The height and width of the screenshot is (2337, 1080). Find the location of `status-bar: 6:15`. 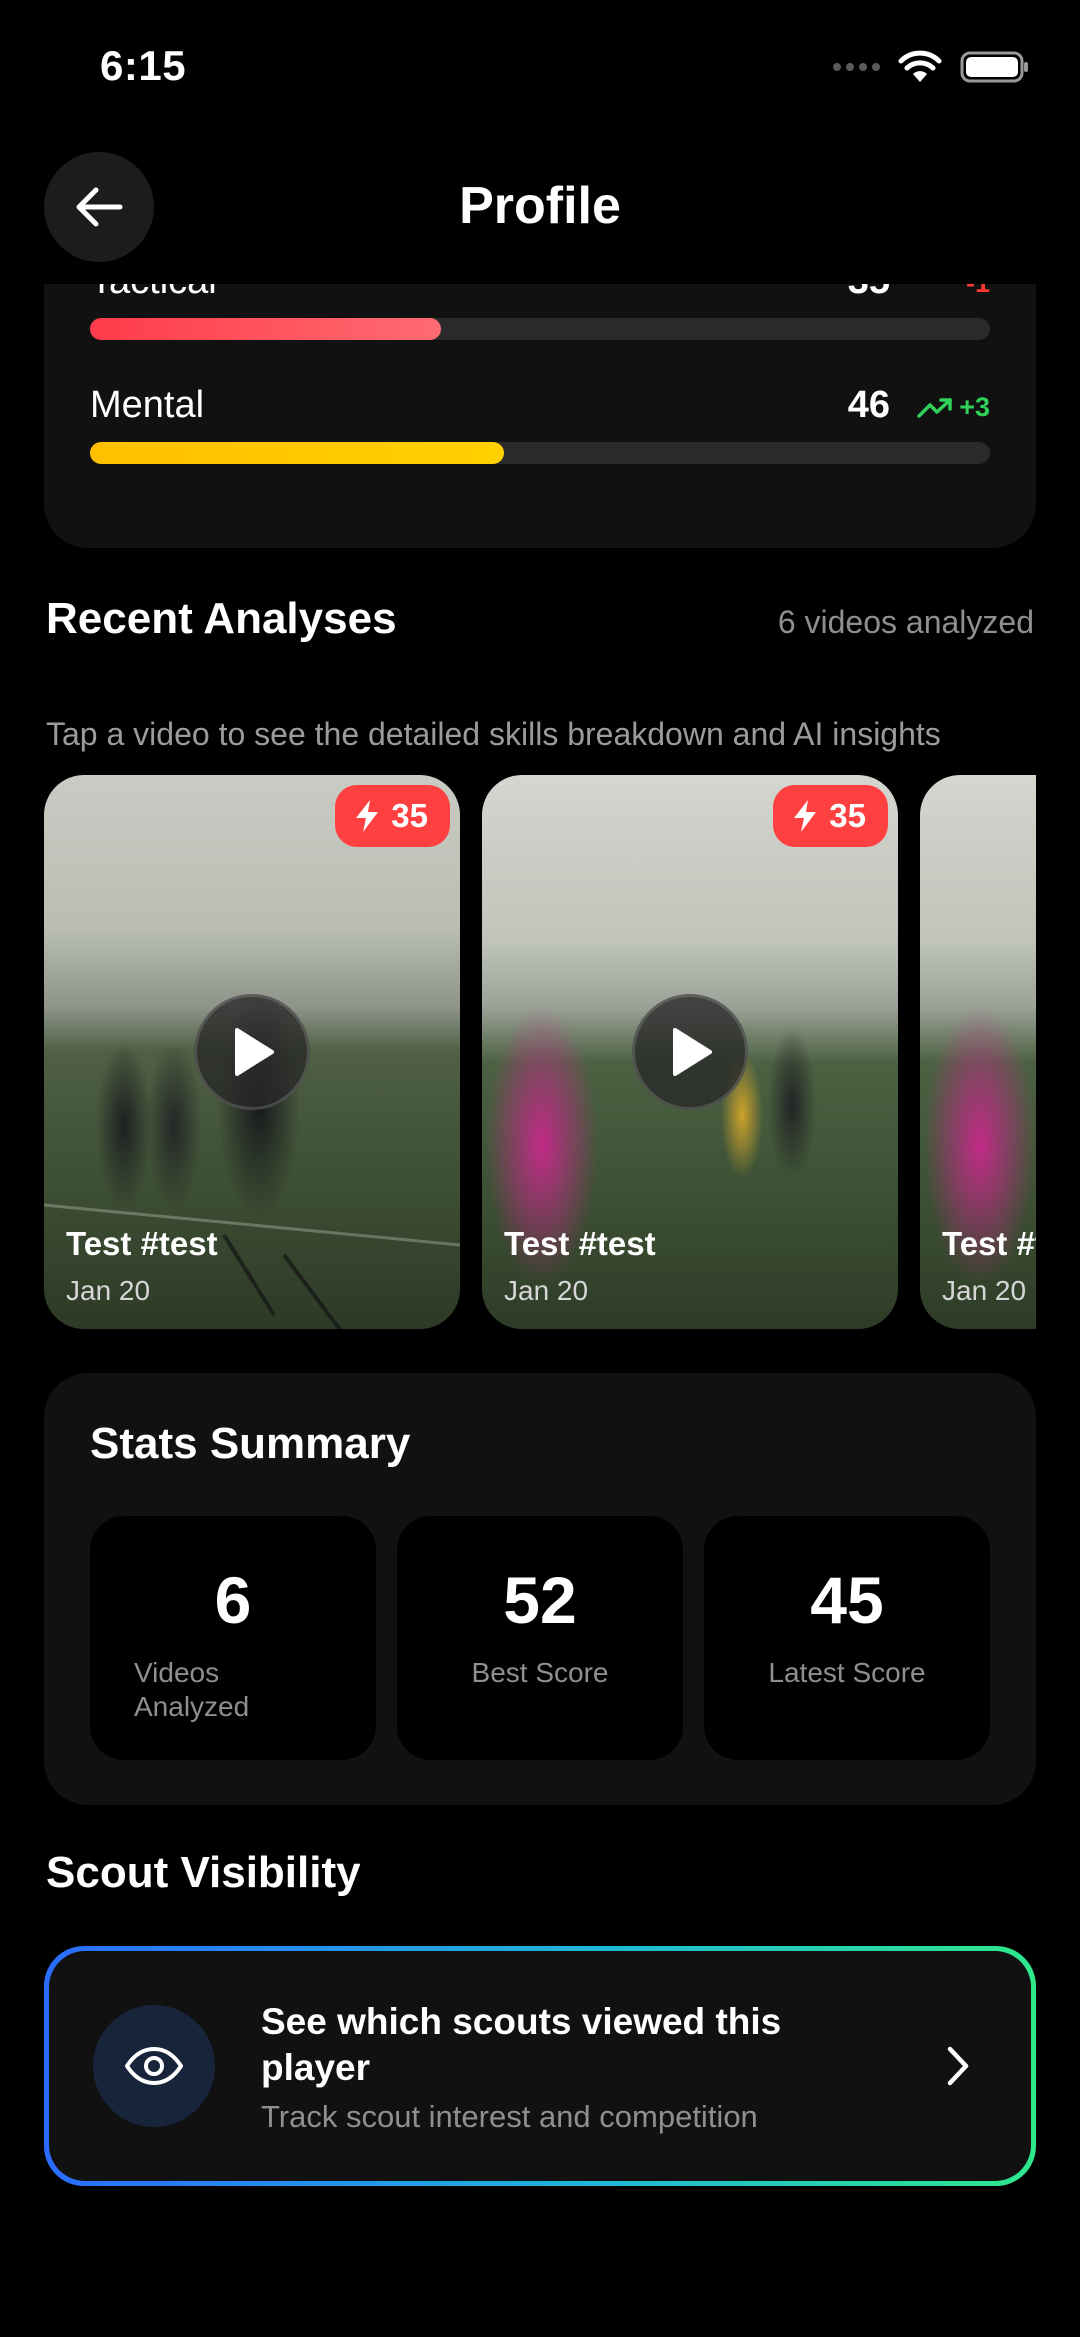

status-bar: 6:15 is located at coordinates (540, 70).